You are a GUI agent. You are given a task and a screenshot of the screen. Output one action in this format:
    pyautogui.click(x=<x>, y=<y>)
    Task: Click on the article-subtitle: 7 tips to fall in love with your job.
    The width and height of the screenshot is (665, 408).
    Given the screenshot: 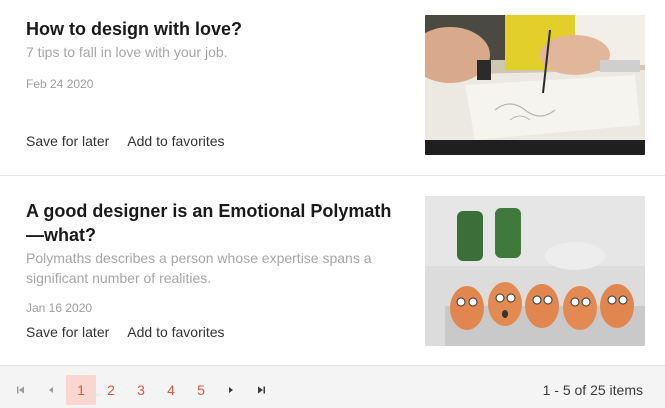 What is the action you would take?
    pyautogui.click(x=127, y=52)
    